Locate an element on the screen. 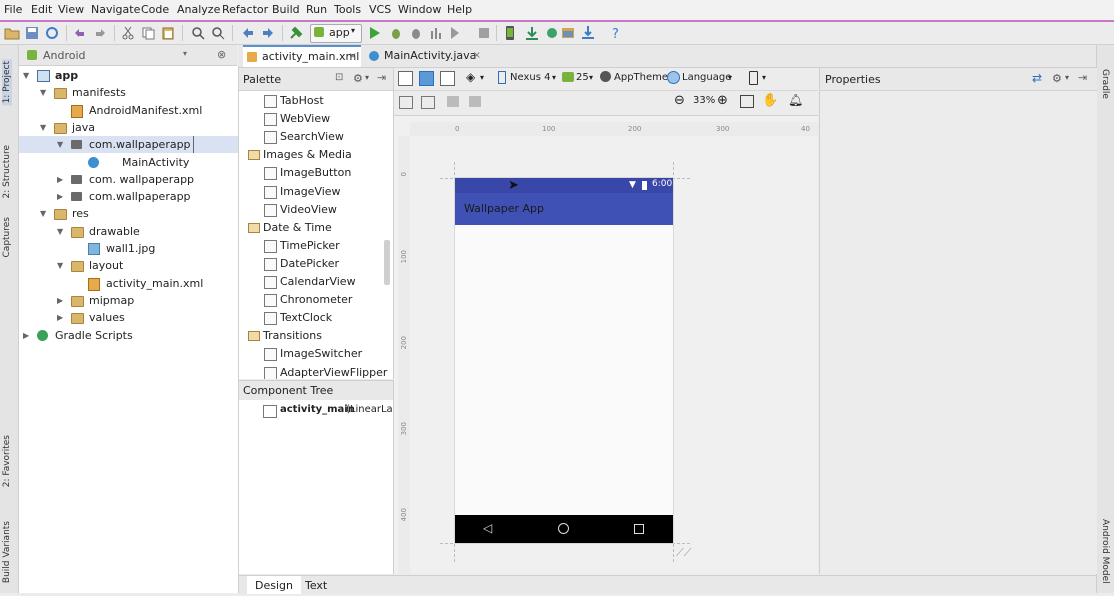 This screenshot has height=596, width=1114. palette-group: Date & Time is located at coordinates (311, 228).